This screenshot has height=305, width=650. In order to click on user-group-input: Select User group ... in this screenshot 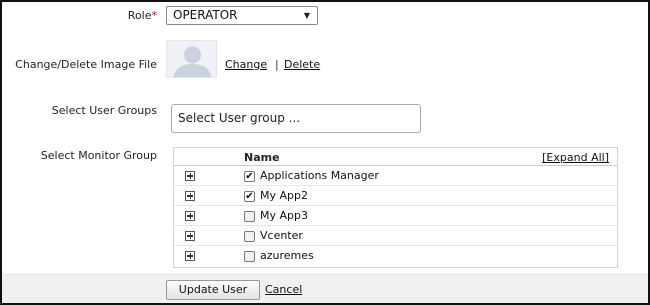, I will do `click(296, 118)`.